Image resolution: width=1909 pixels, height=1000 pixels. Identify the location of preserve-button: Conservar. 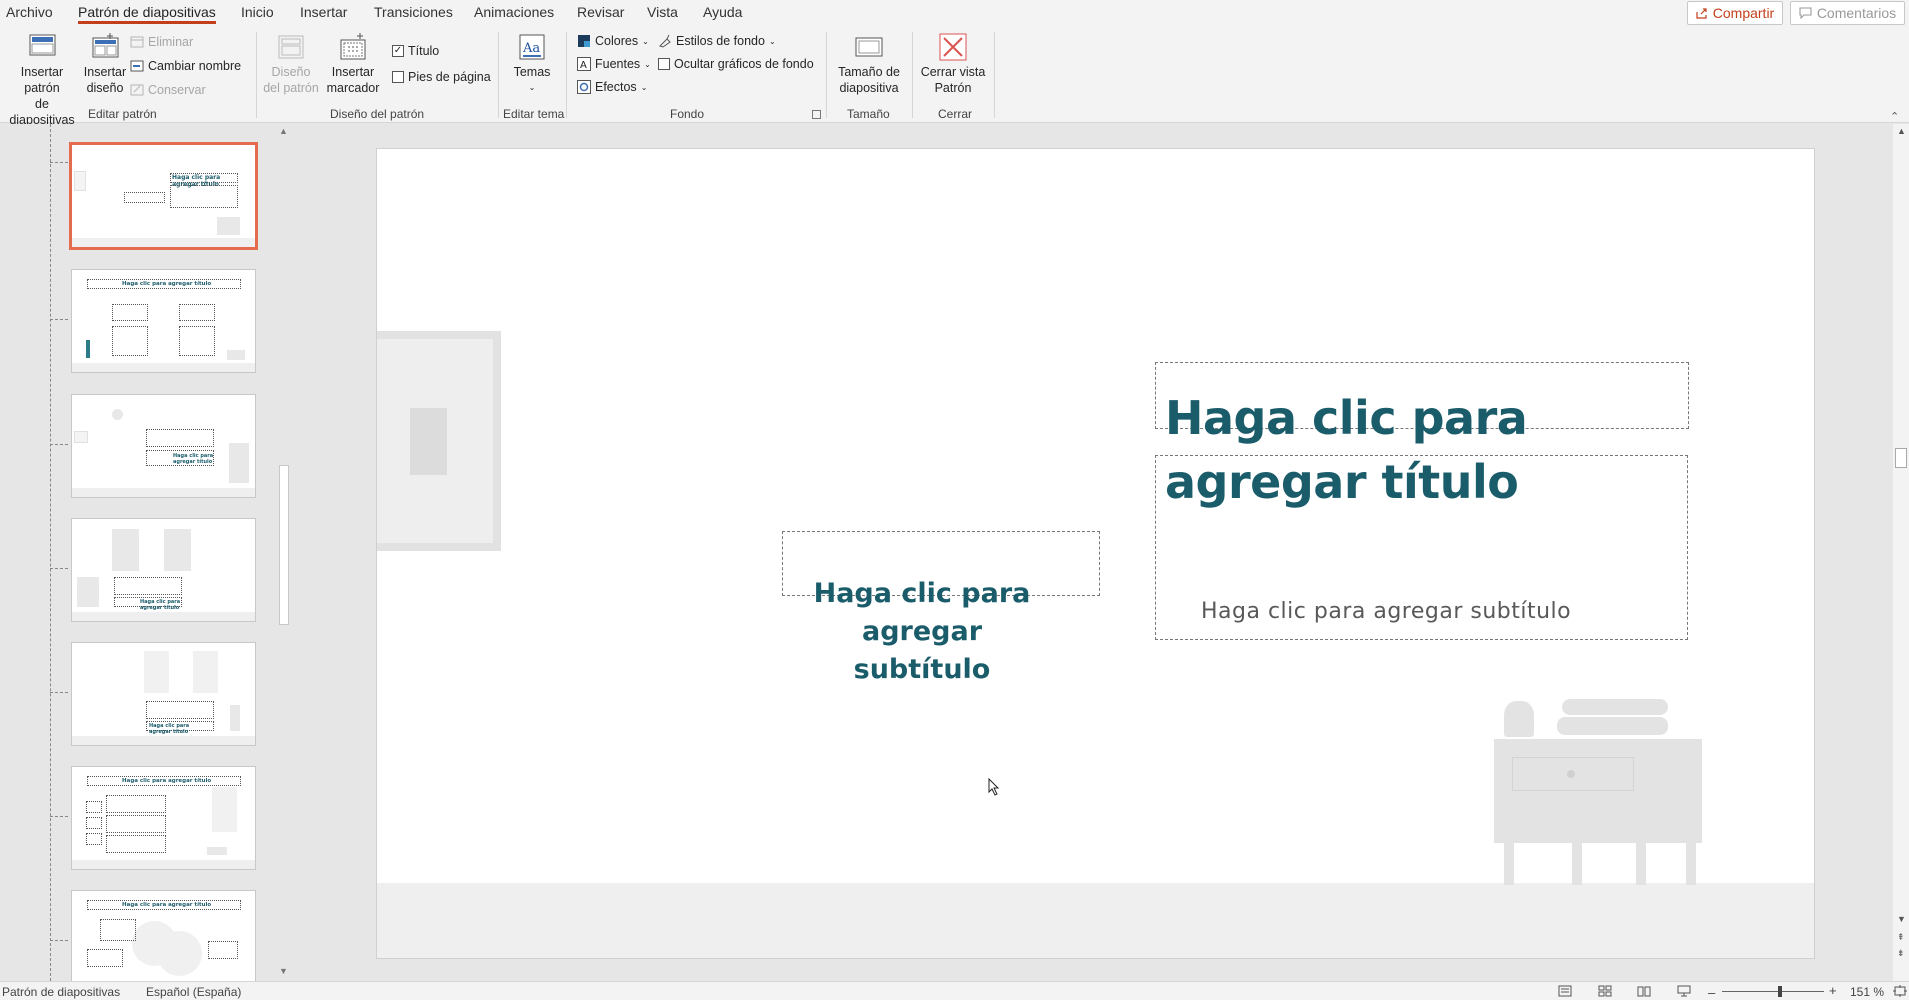
(168, 90).